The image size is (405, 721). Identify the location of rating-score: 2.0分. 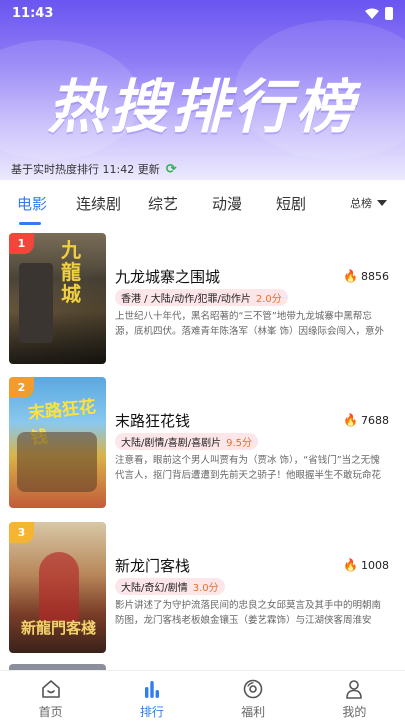
(268, 299).